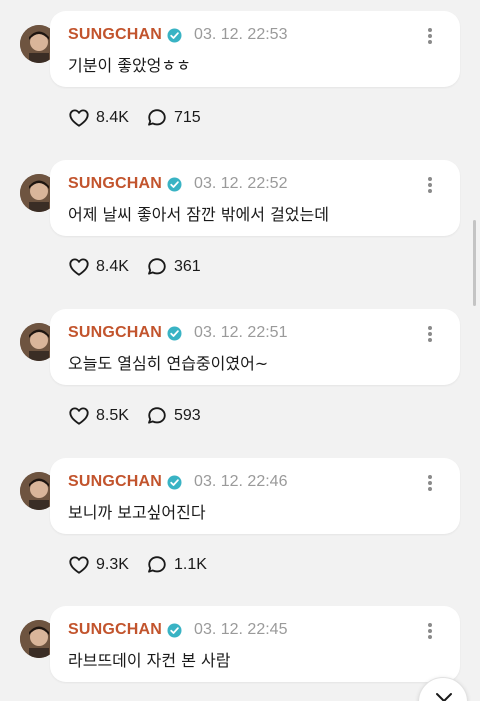 This screenshot has width=480, height=701. I want to click on message-text: 라브뜨데이 자컨 본 사람, so click(149, 660).